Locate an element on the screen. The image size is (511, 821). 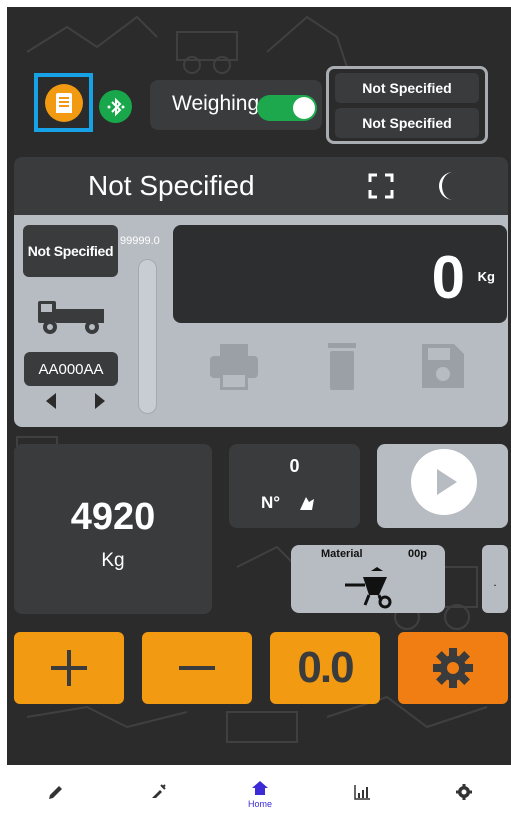
bluetooth-button is located at coordinates (115, 106).